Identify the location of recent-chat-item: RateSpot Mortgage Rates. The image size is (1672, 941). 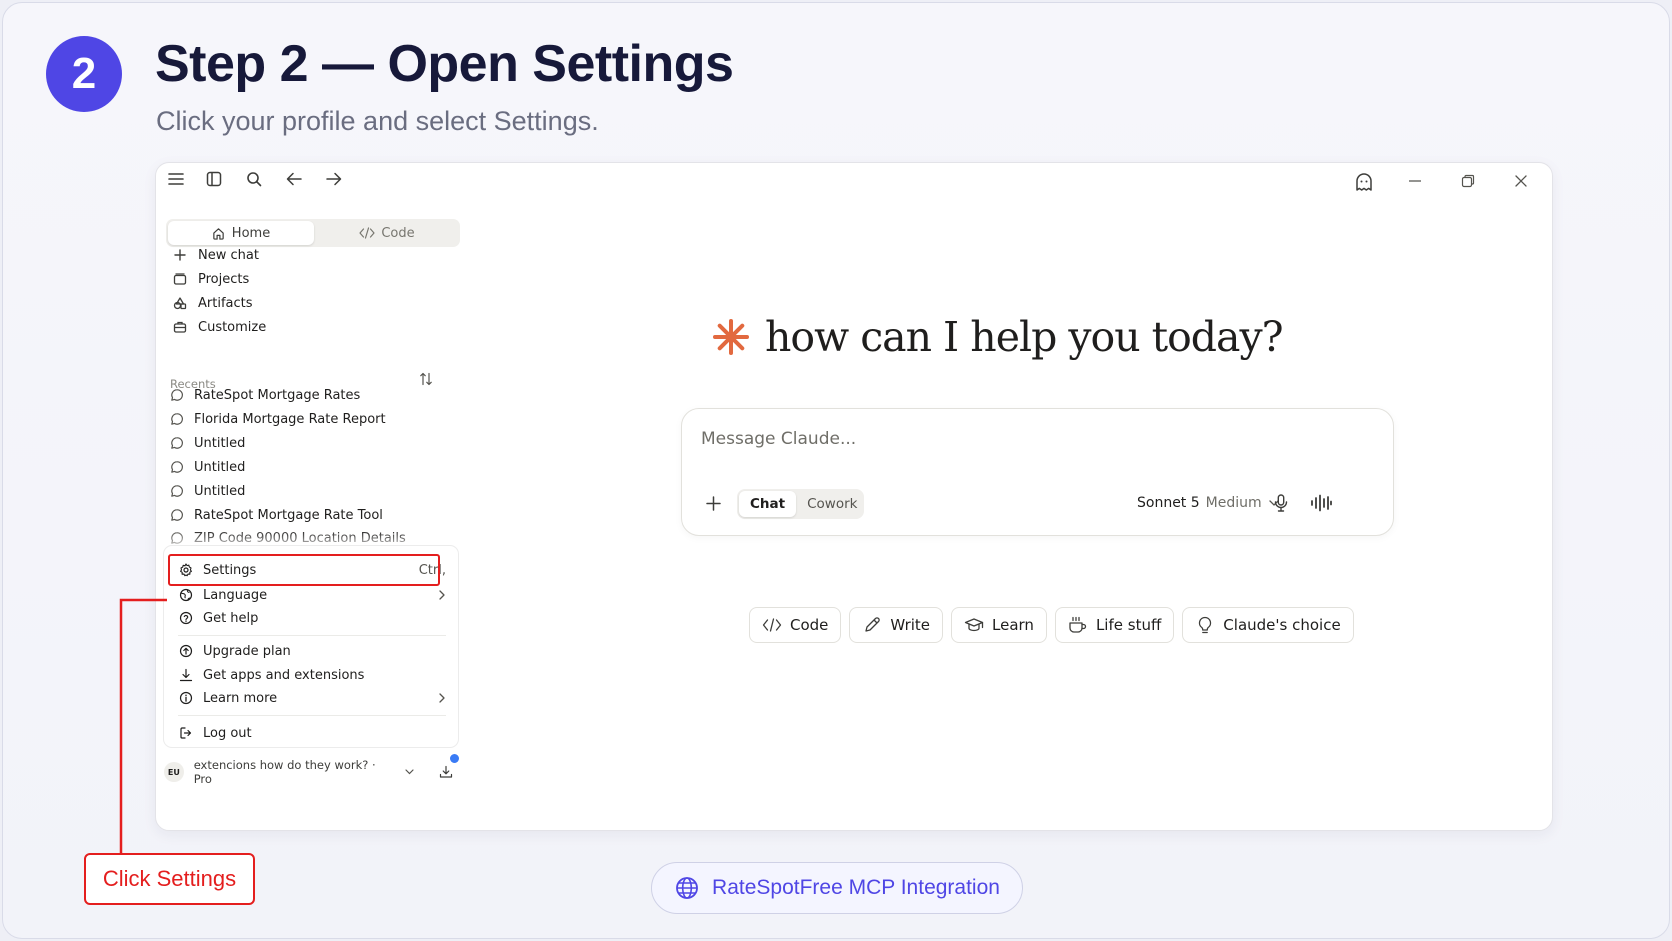
(264, 395).